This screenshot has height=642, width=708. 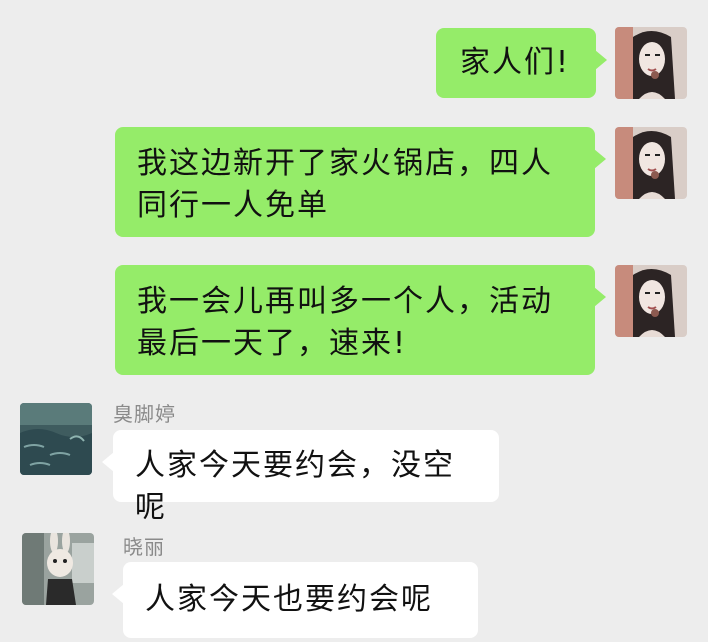 I want to click on message-text: 人家今天也要约会呢, so click(x=289, y=599).